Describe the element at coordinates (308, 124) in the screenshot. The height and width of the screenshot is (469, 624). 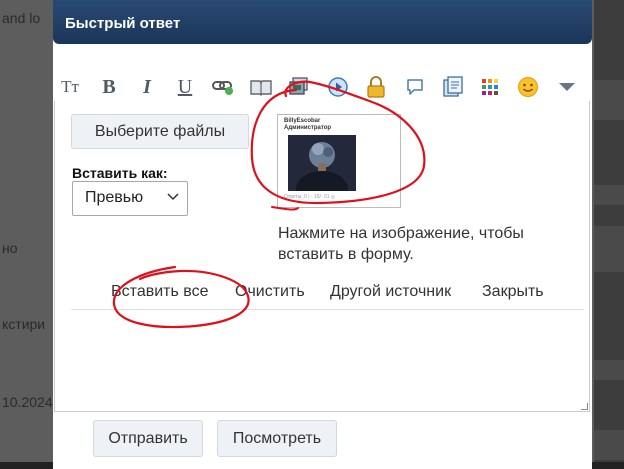
I see `thumbnail-username: BillyEscobar Администратор` at that location.